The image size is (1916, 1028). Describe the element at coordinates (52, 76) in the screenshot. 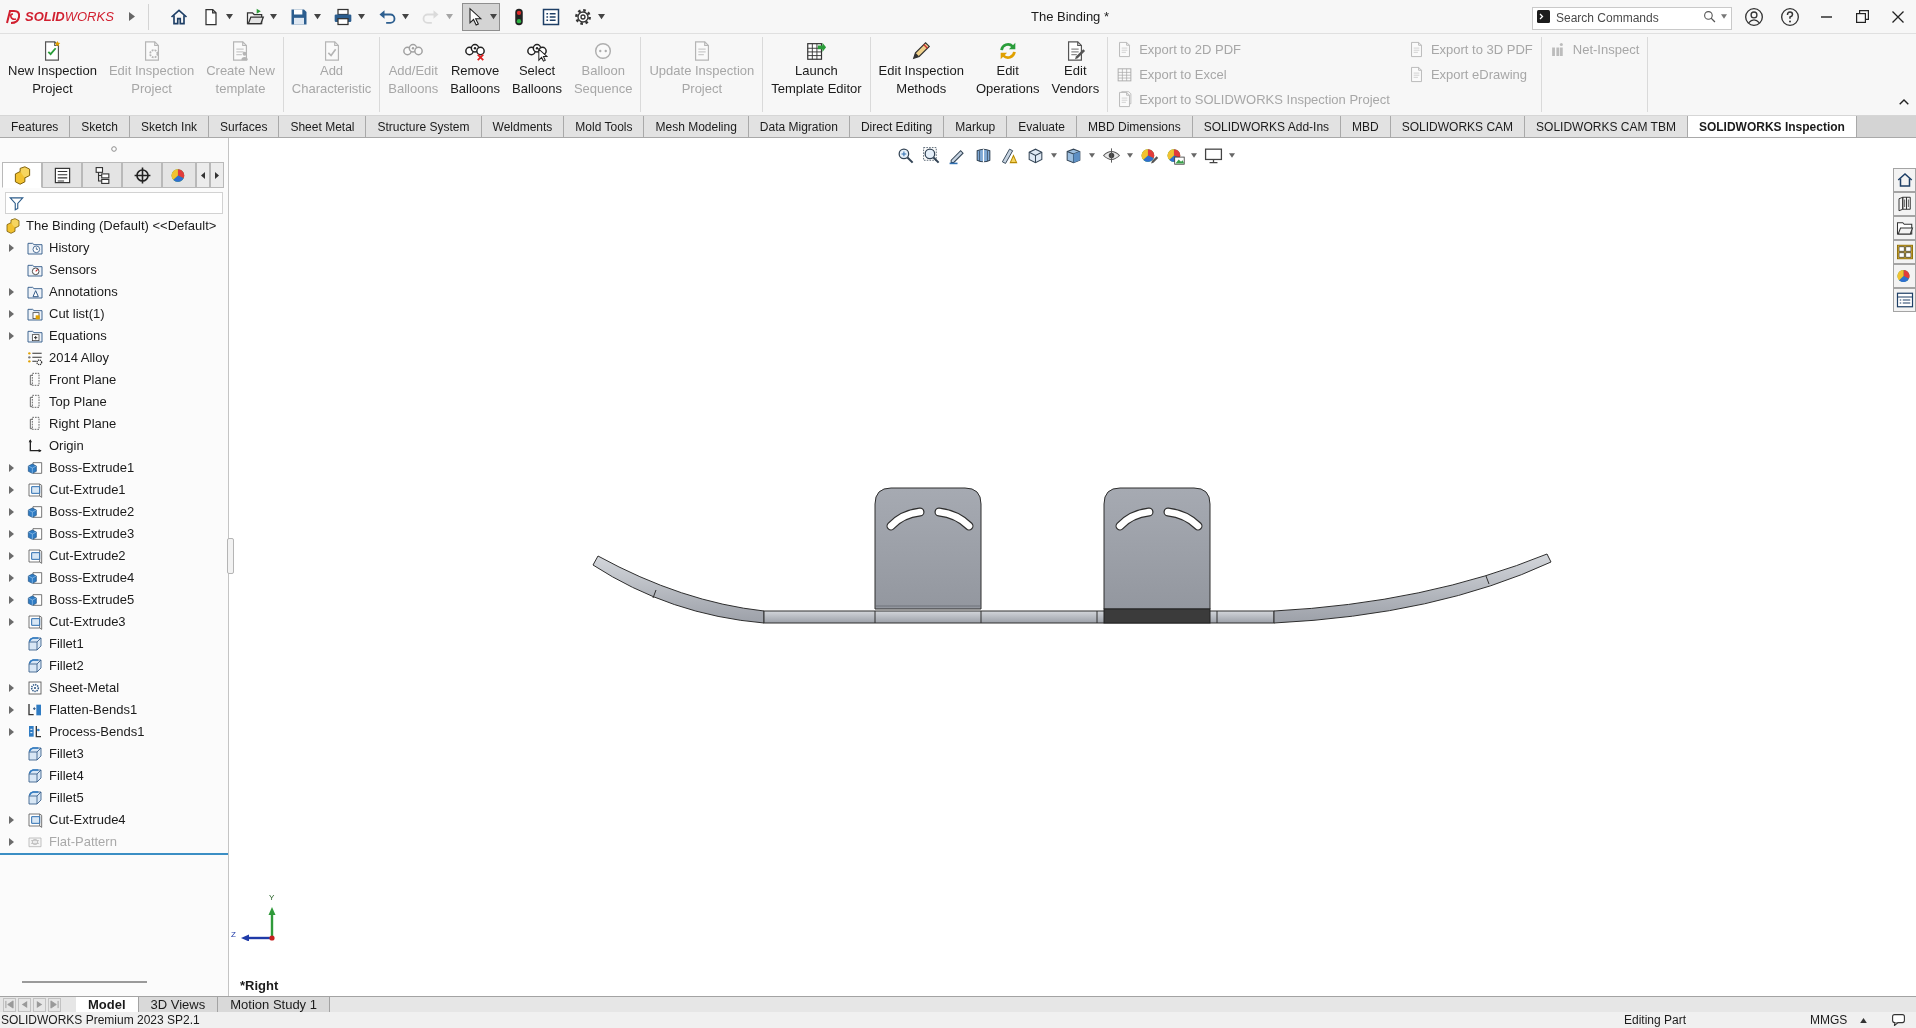

I see `ribbon-button: New Inspection Project` at that location.